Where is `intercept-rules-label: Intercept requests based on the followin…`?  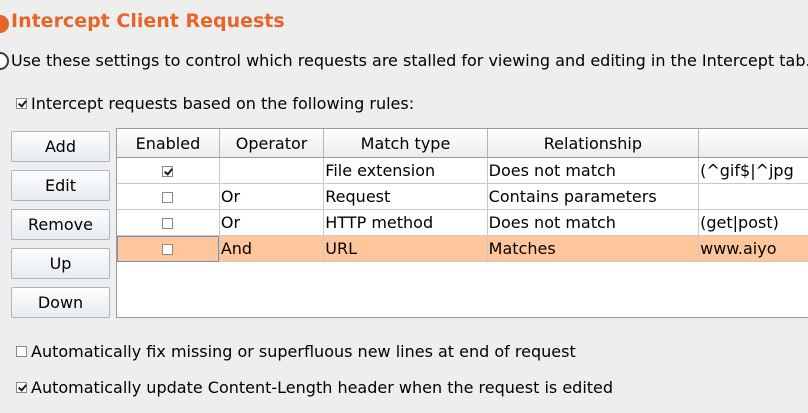
intercept-rules-label: Intercept requests based on the followin… is located at coordinates (223, 103).